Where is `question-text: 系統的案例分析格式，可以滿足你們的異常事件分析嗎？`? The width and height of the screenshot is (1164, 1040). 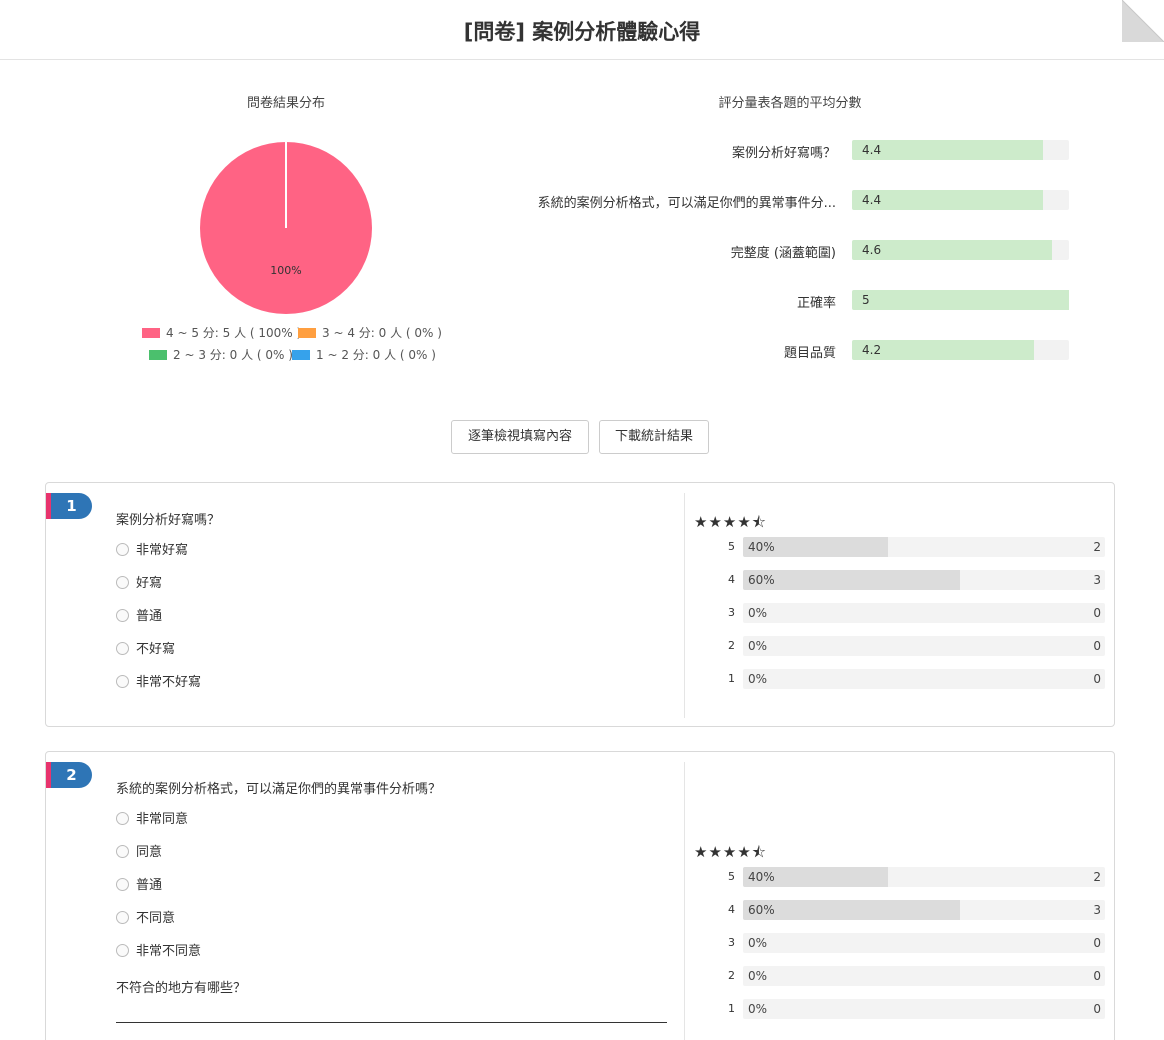 question-text: 系統的案例分析格式，可以滿足你們的異常事件分析嗎？ is located at coordinates (279, 789).